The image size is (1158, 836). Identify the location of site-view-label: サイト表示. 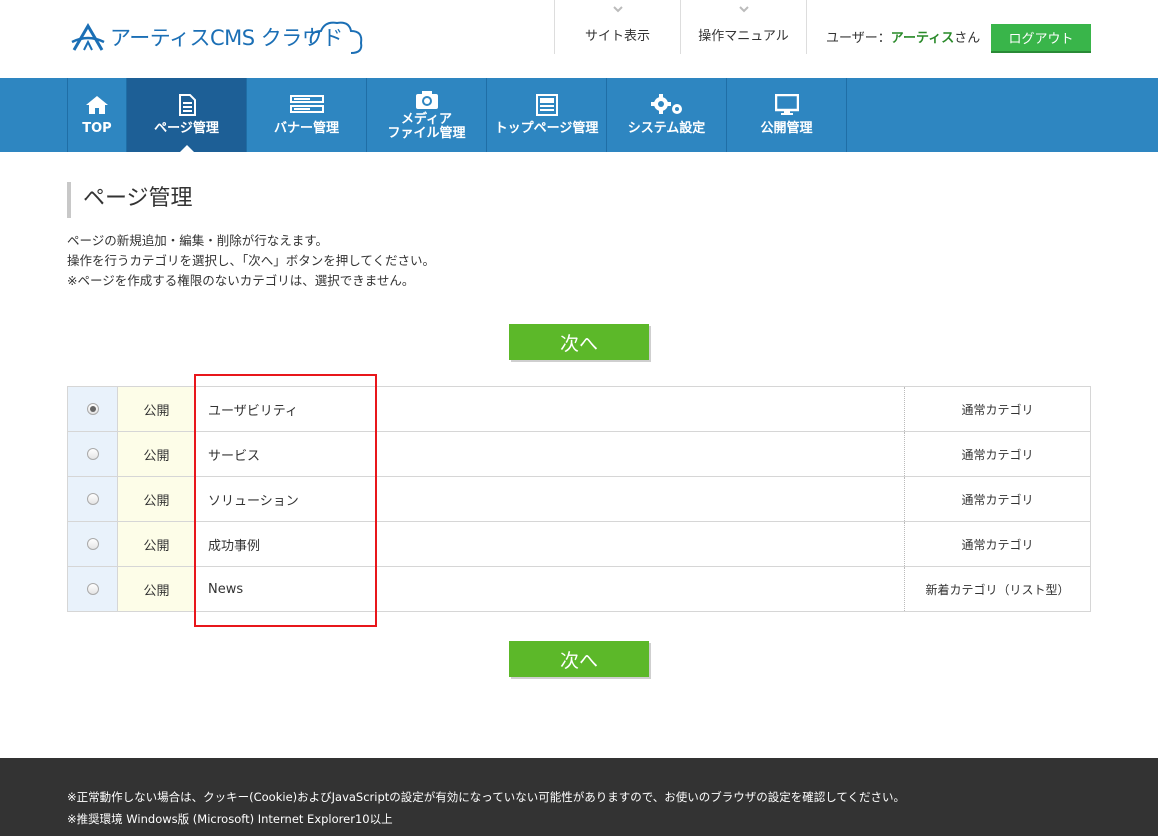
(617, 36).